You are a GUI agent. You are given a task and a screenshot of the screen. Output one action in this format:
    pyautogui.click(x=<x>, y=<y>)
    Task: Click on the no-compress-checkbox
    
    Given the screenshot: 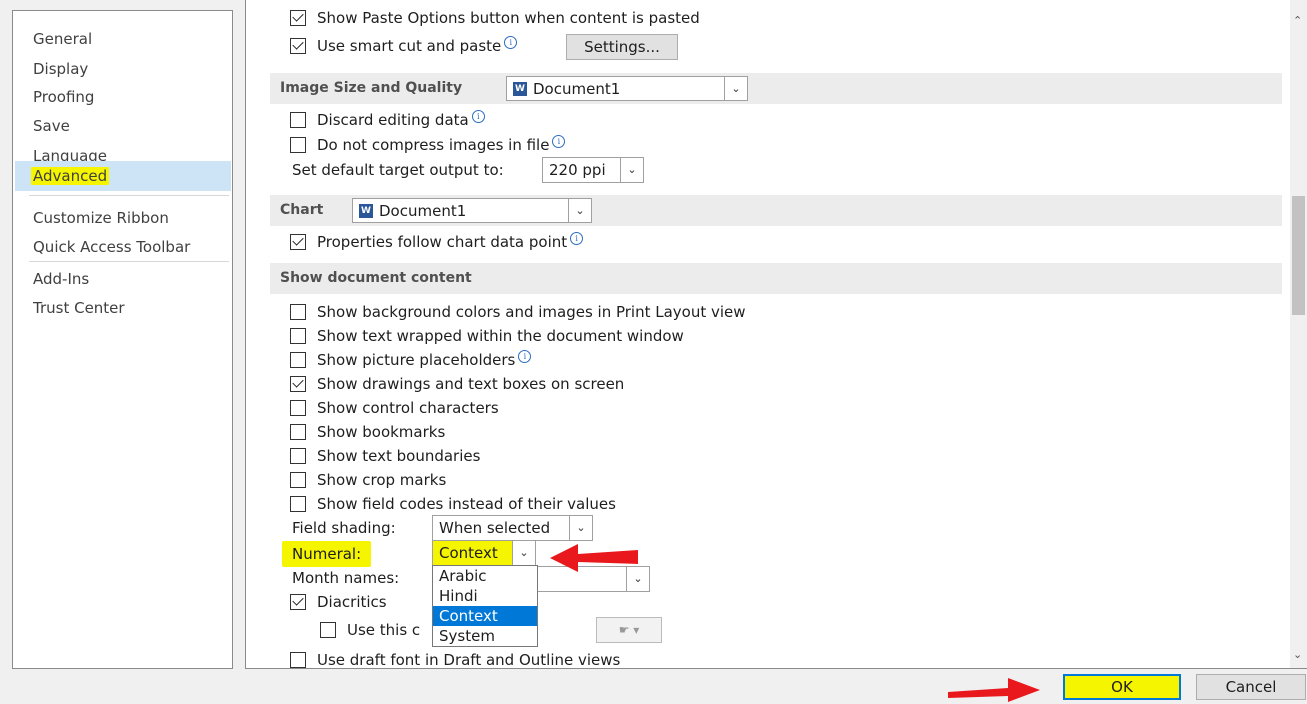 What is the action you would take?
    pyautogui.click(x=298, y=145)
    